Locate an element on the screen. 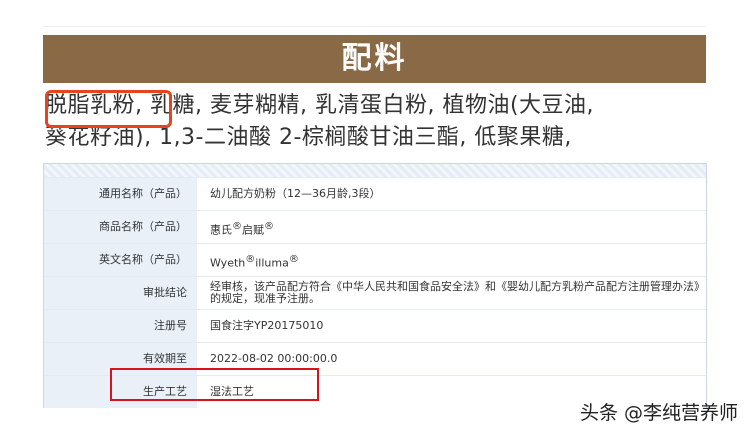  table-row: 商品名称（产品） 惠氏®启赋® is located at coordinates (375, 226).